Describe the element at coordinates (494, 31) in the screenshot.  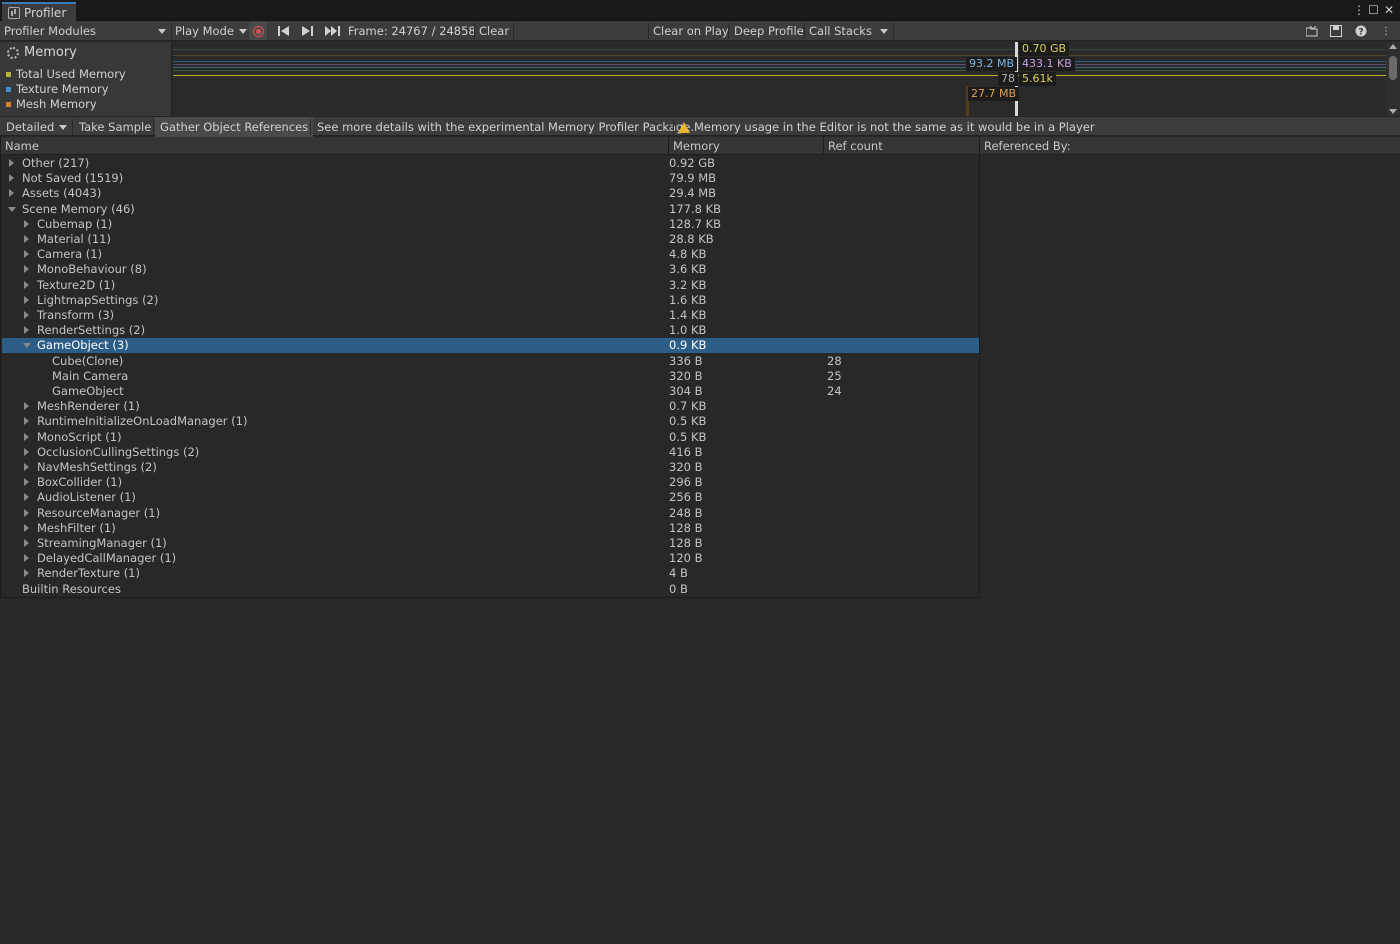
I see `clear-button: Clear` at that location.